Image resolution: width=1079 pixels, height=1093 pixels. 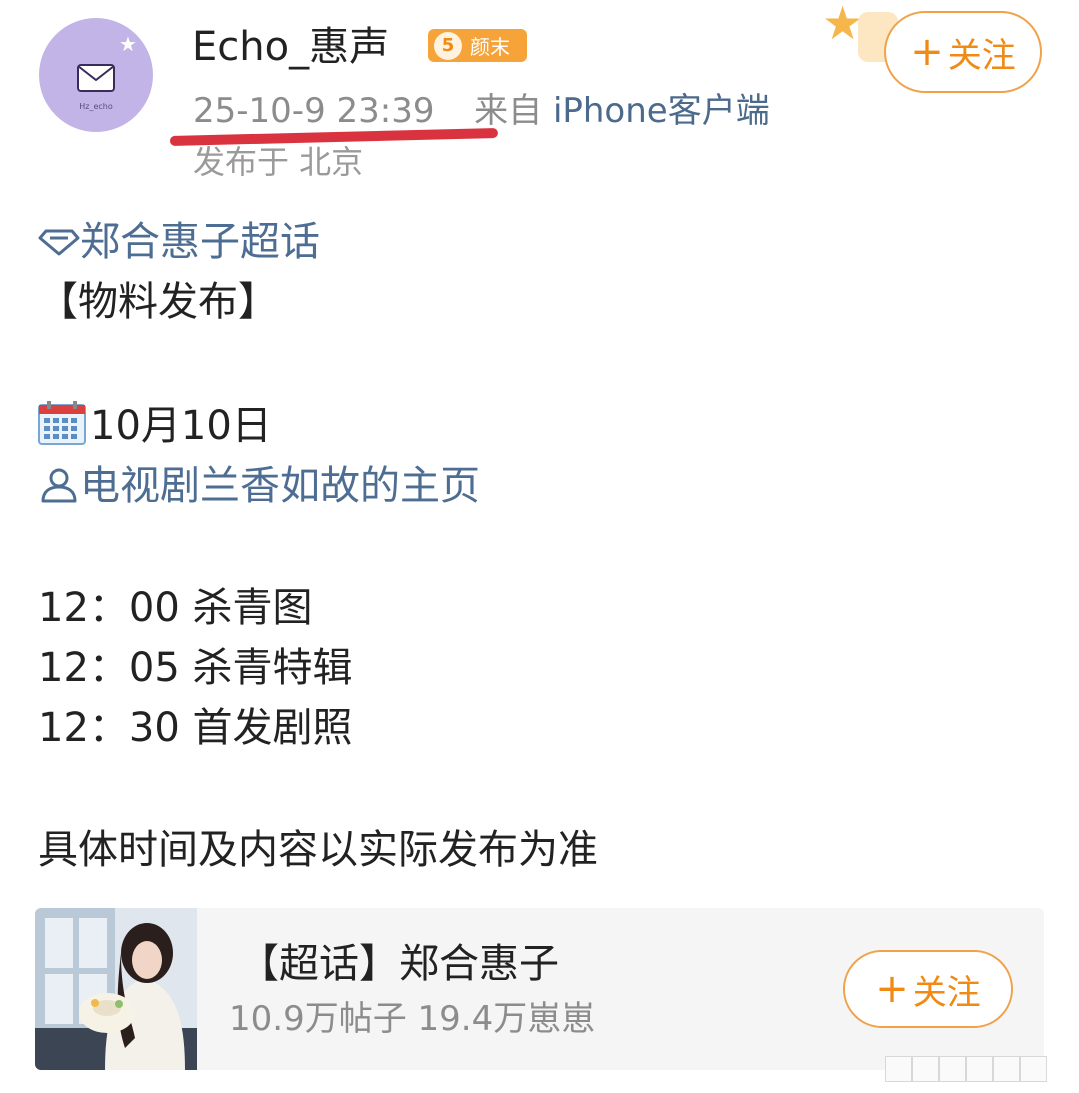 What do you see at coordinates (96, 106) in the screenshot?
I see `avatar-caption: Hz_echo` at bounding box center [96, 106].